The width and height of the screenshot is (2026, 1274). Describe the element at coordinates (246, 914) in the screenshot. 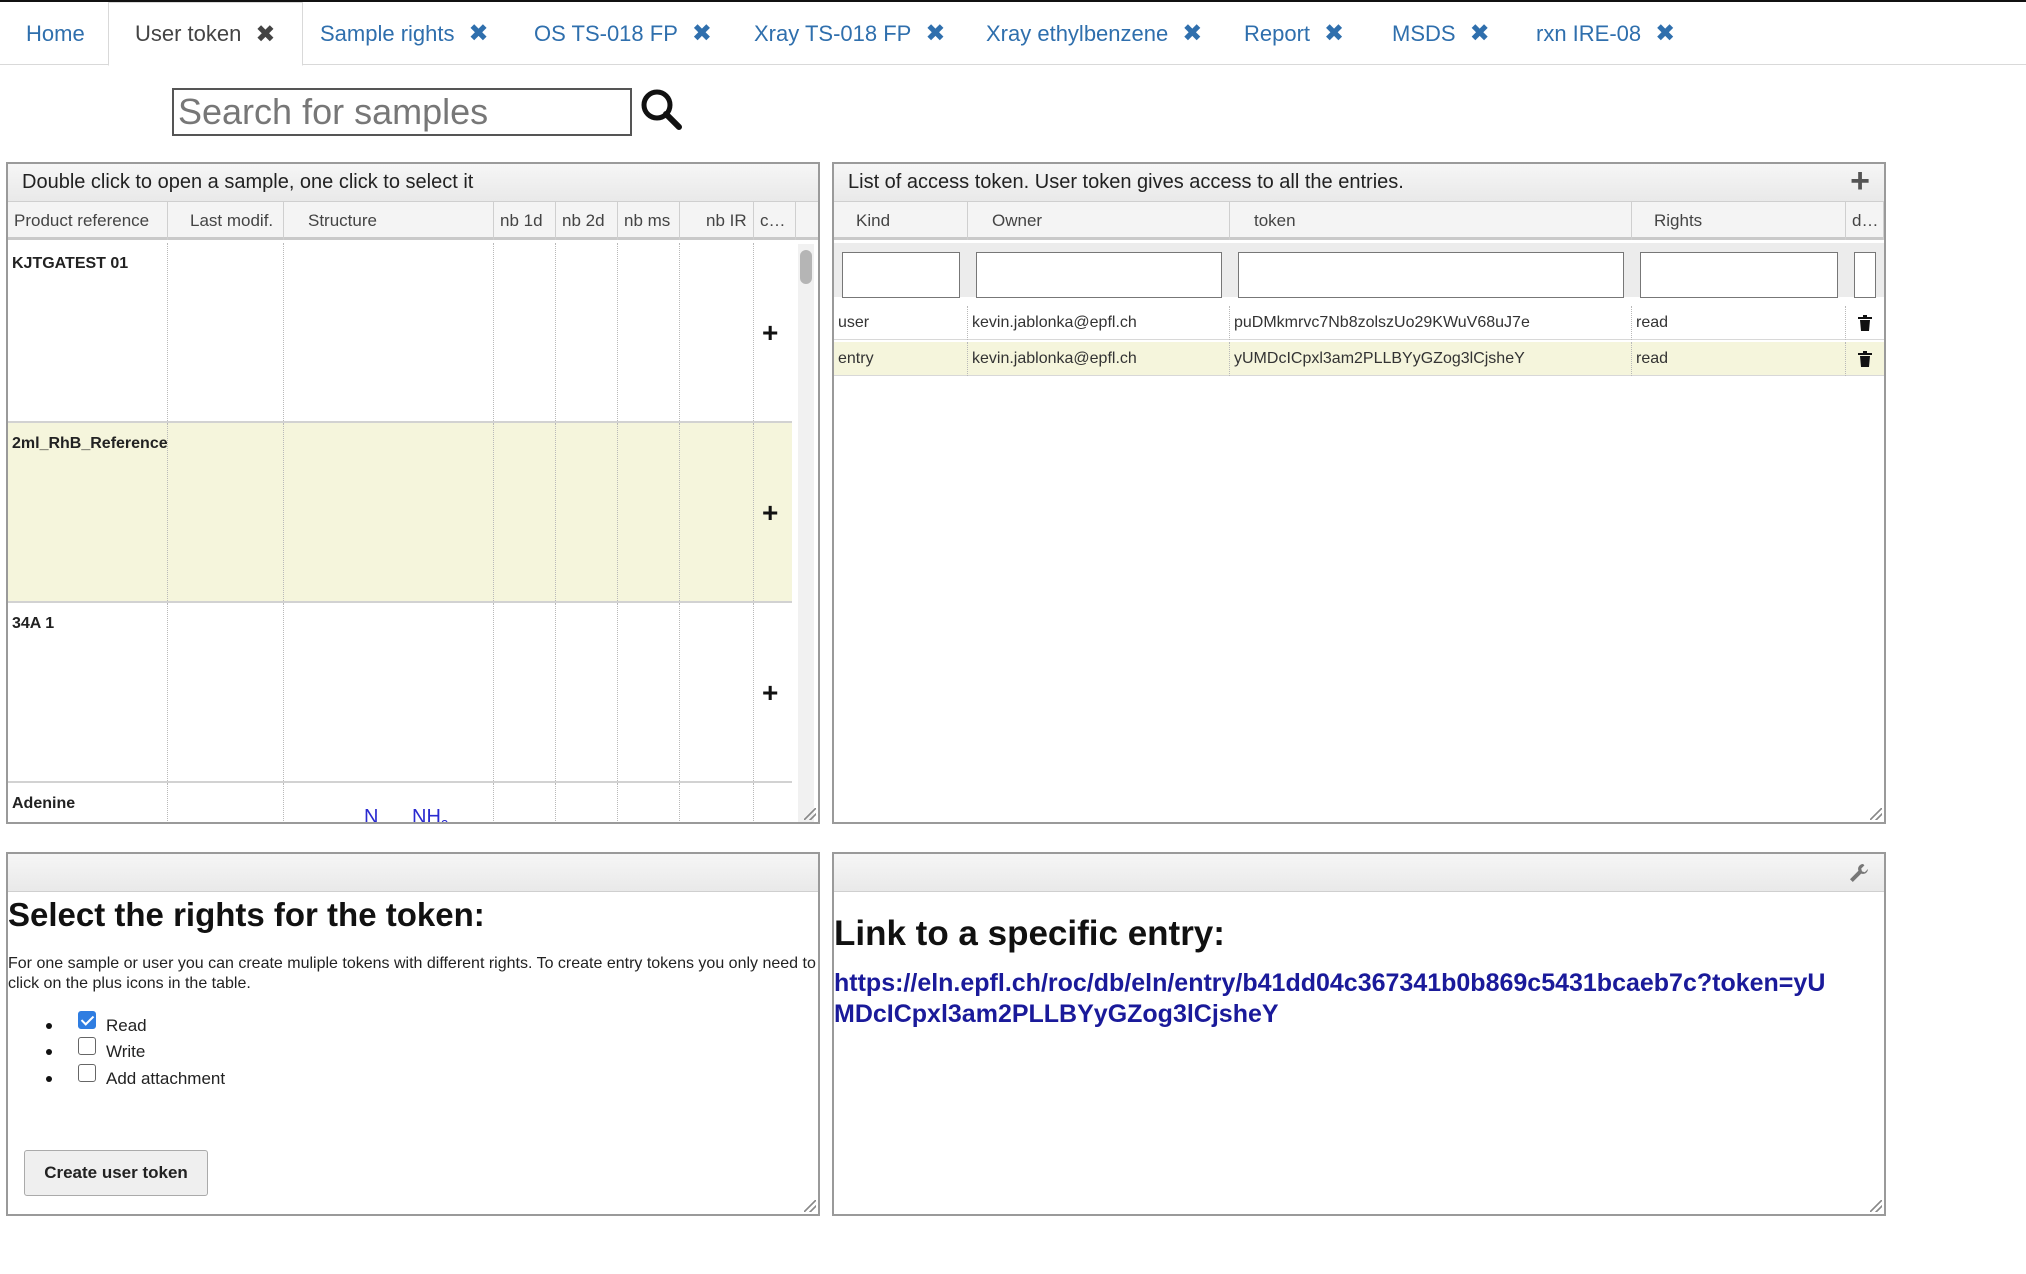

I see `rights-title: Select the rights for the token:` at that location.